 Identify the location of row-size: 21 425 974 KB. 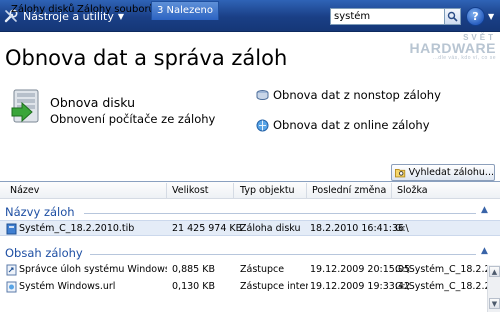
(207, 228).